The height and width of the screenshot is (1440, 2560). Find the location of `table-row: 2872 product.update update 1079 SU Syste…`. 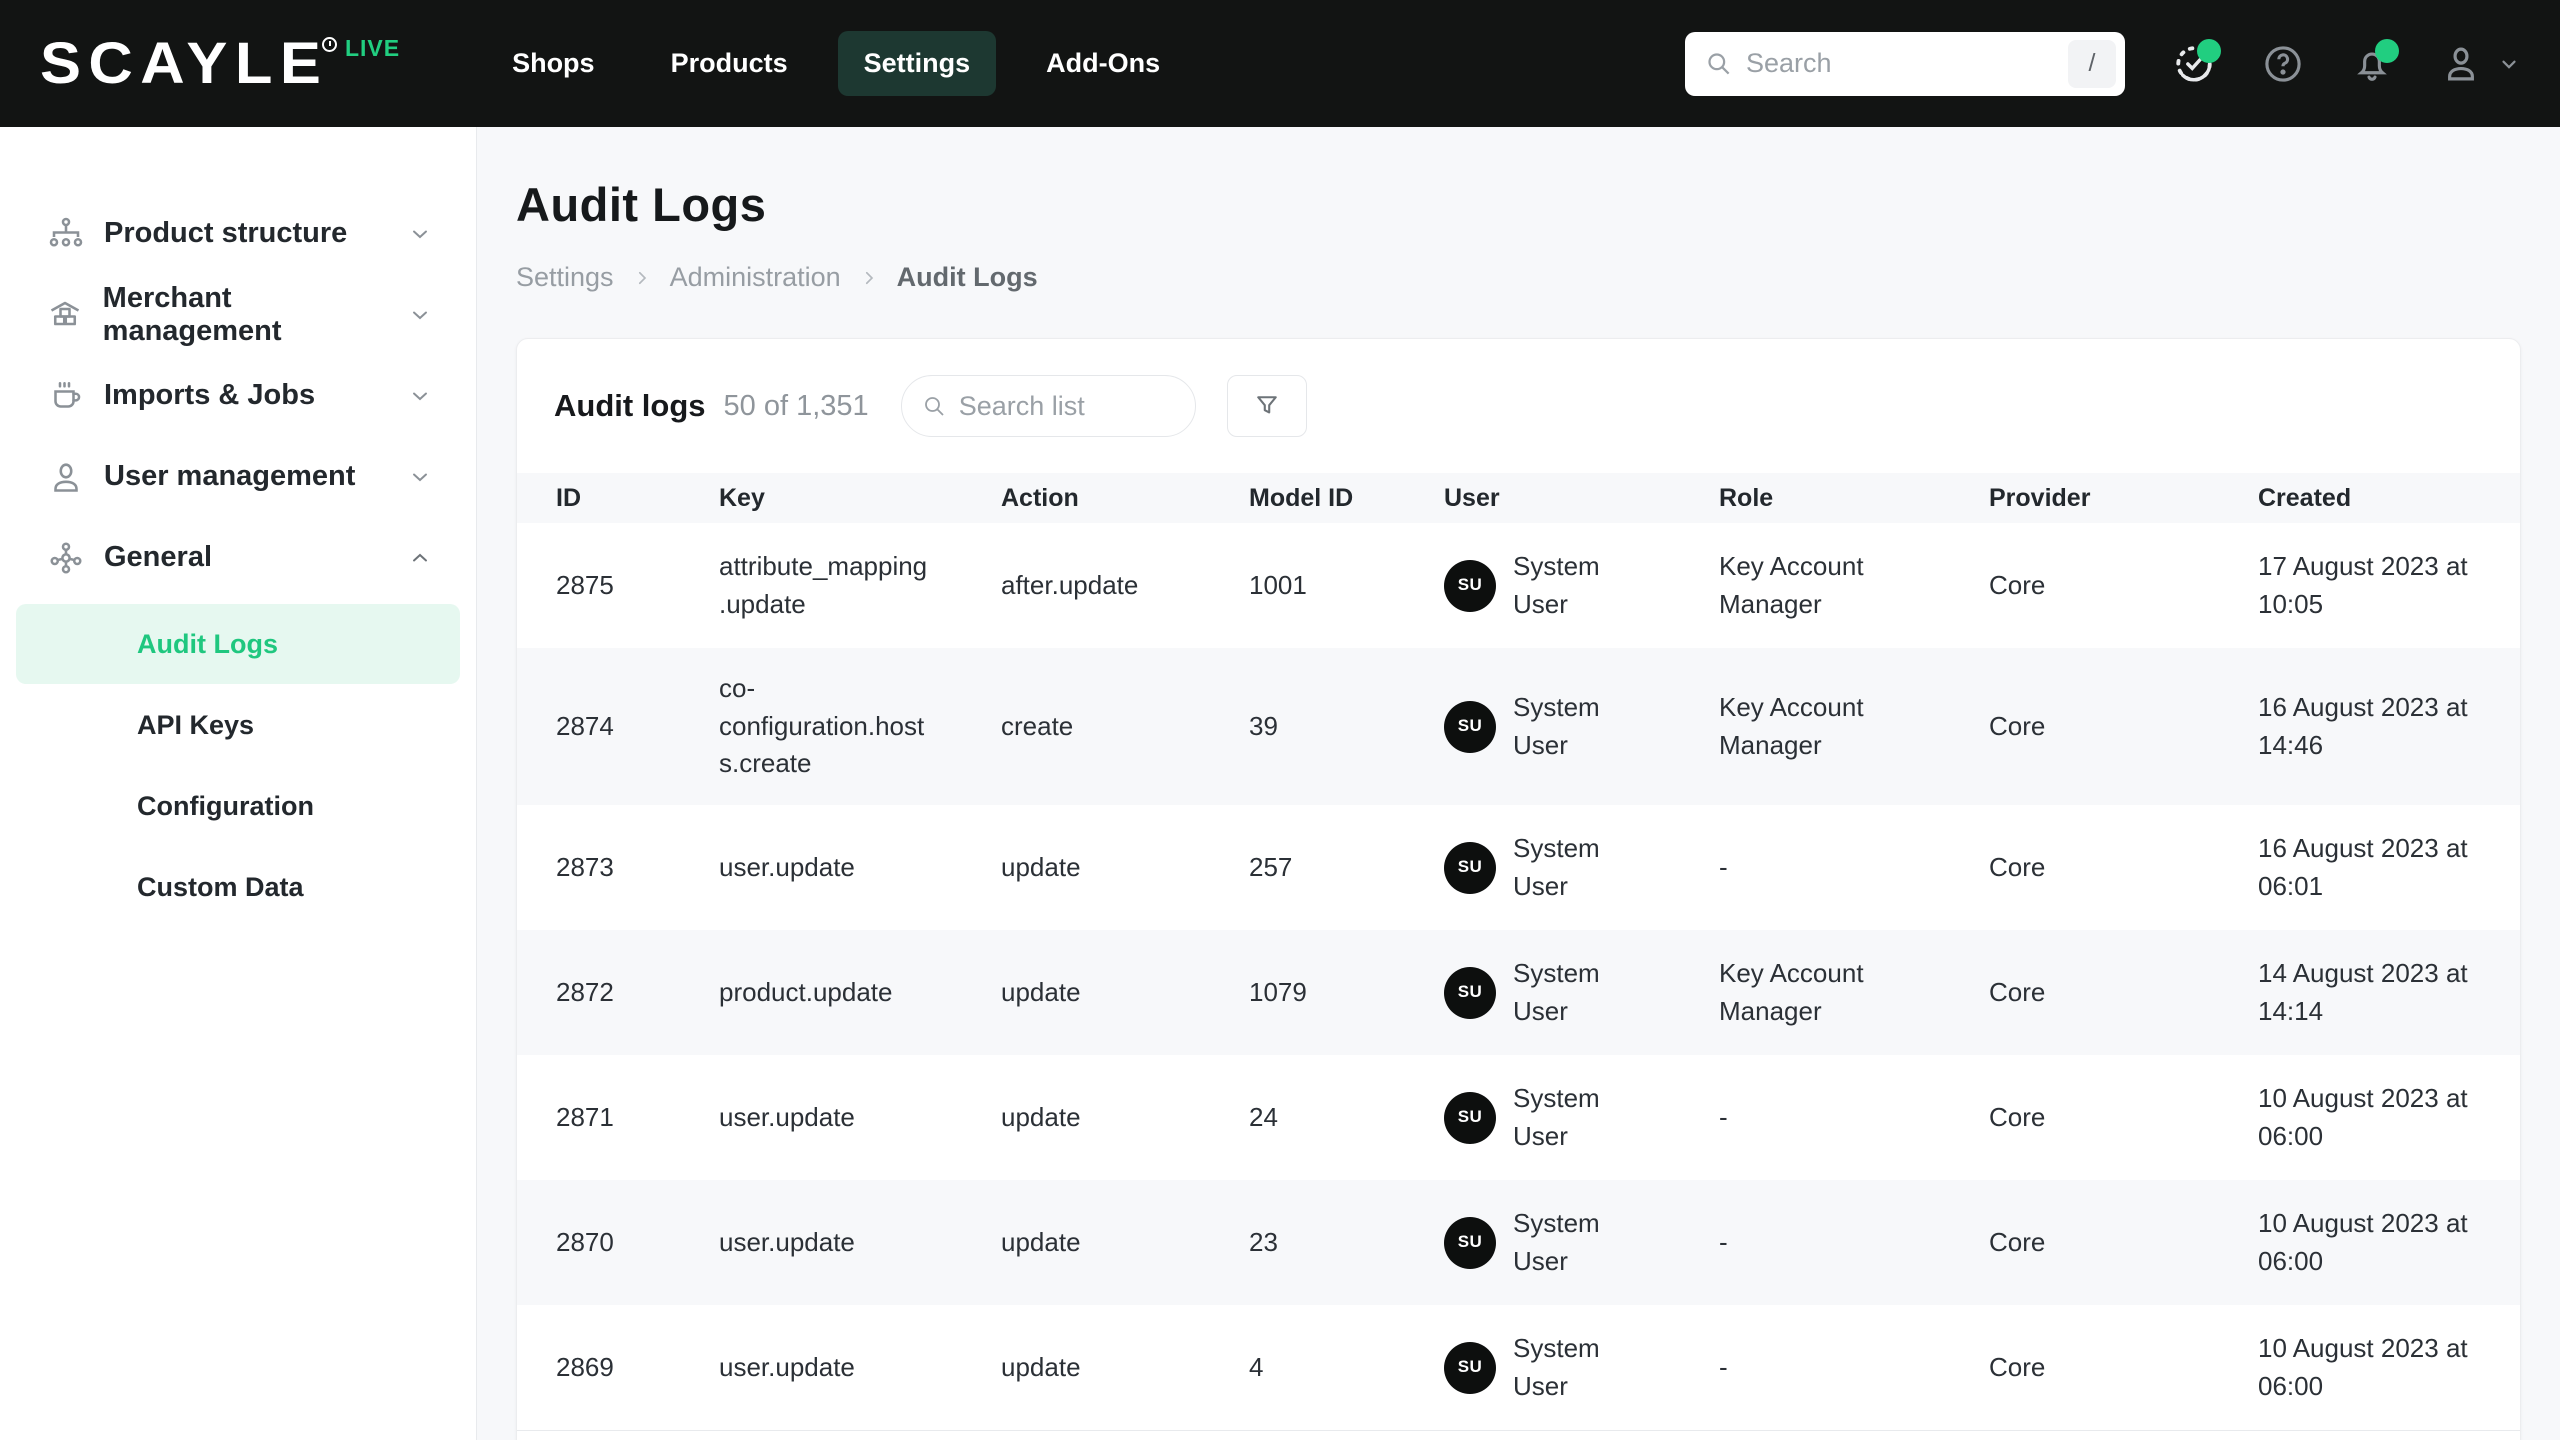

table-row: 2872 product.update update 1079 SU Syste… is located at coordinates (1518, 993).